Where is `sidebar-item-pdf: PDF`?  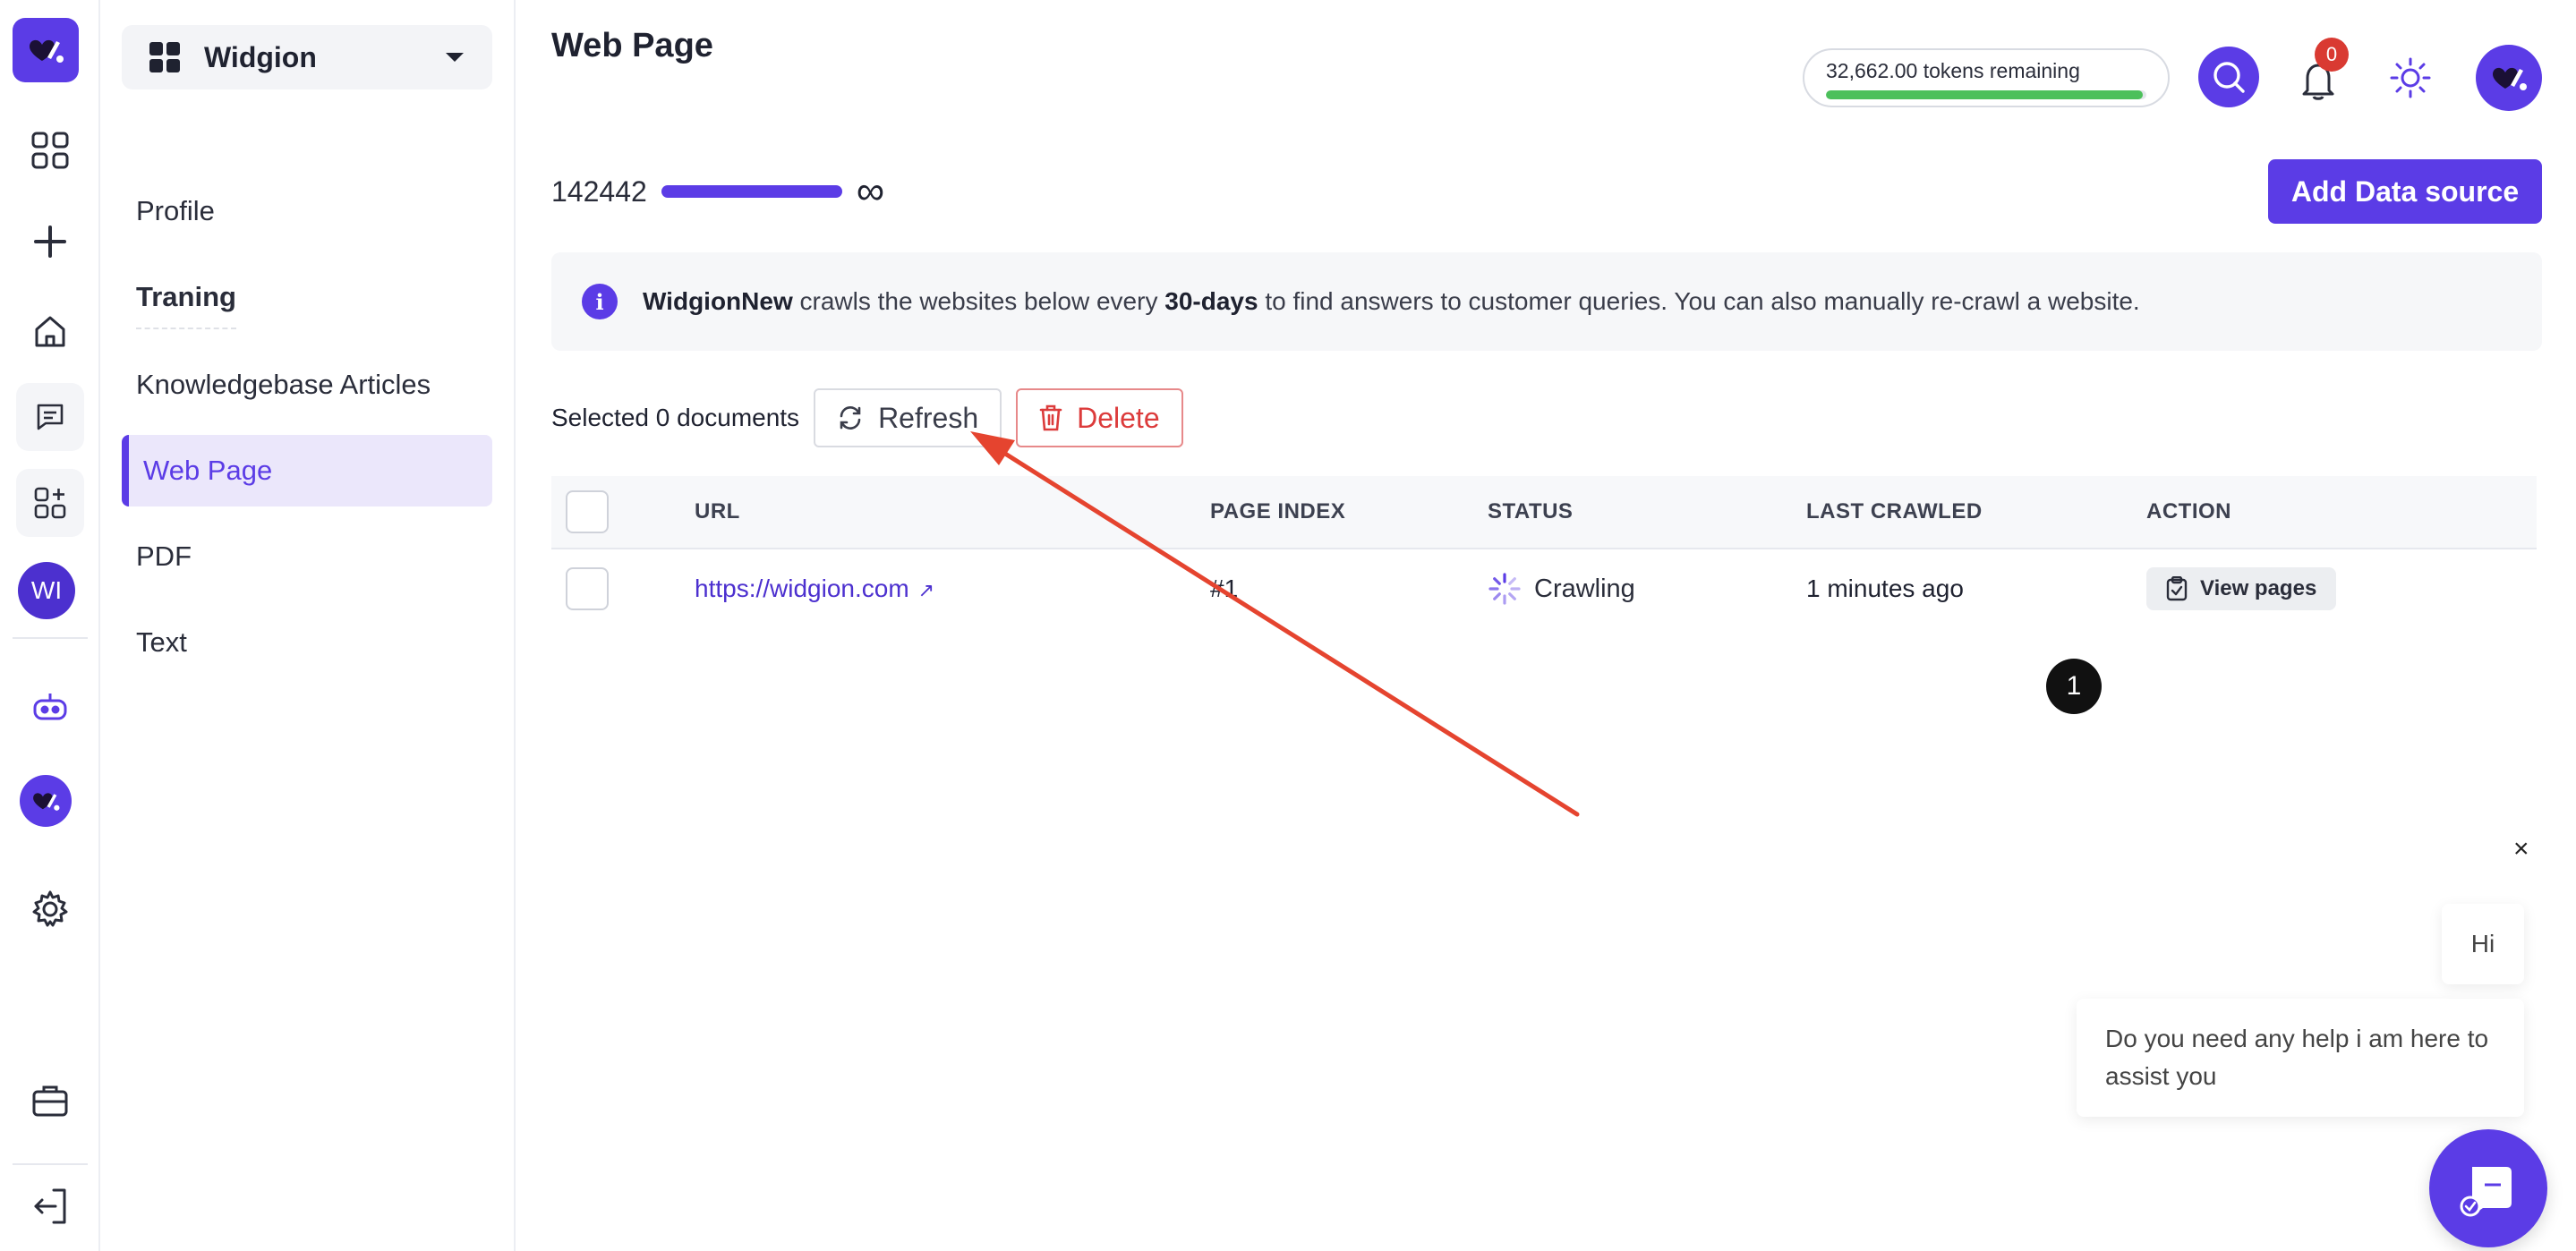 sidebar-item-pdf: PDF is located at coordinates (307, 556).